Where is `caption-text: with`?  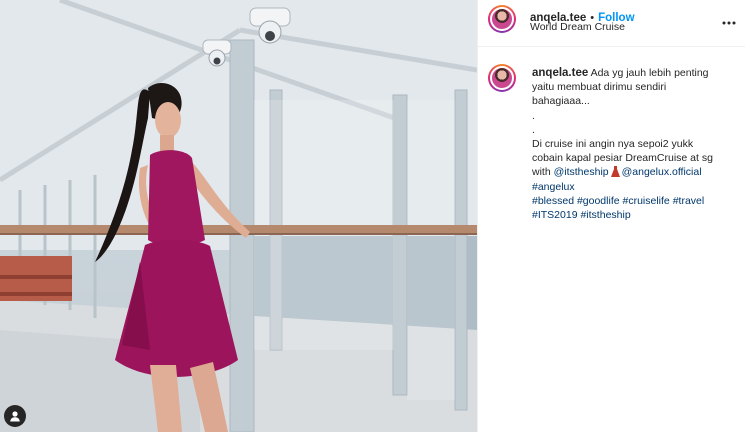 caption-text: with is located at coordinates (543, 172).